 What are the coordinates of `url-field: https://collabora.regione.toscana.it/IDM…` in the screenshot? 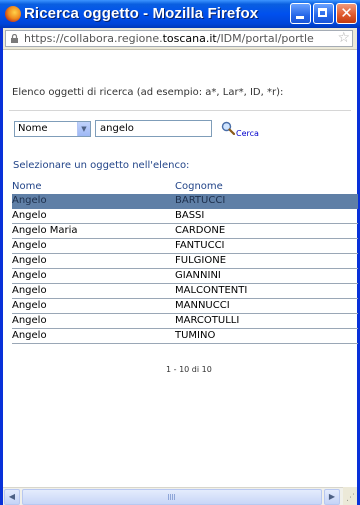 It's located at (179, 38).